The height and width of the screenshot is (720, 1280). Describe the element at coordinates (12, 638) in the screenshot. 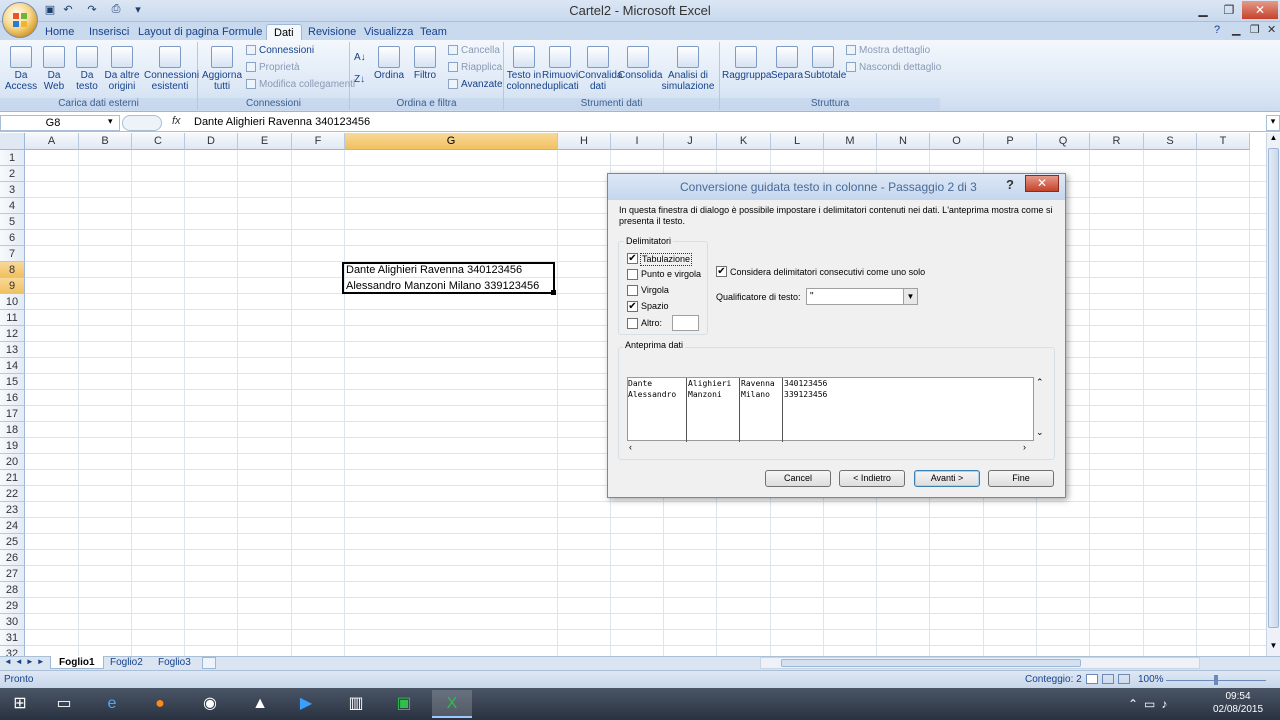

I see `row-header-31: 31` at that location.